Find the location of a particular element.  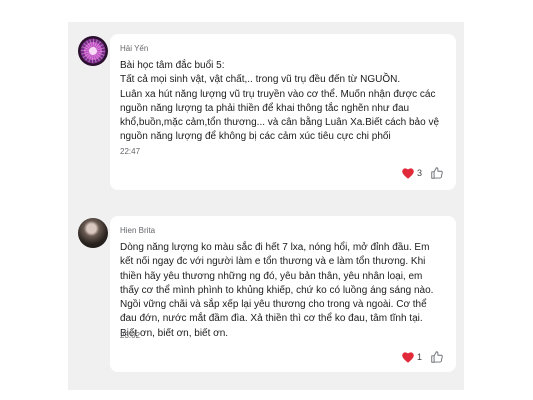

reaction-count: 3 is located at coordinates (419, 173).